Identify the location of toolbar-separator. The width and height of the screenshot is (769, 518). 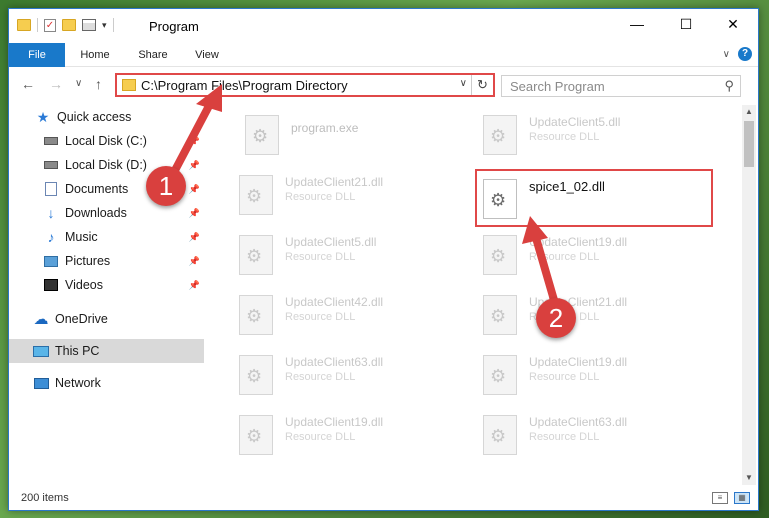
(37, 25).